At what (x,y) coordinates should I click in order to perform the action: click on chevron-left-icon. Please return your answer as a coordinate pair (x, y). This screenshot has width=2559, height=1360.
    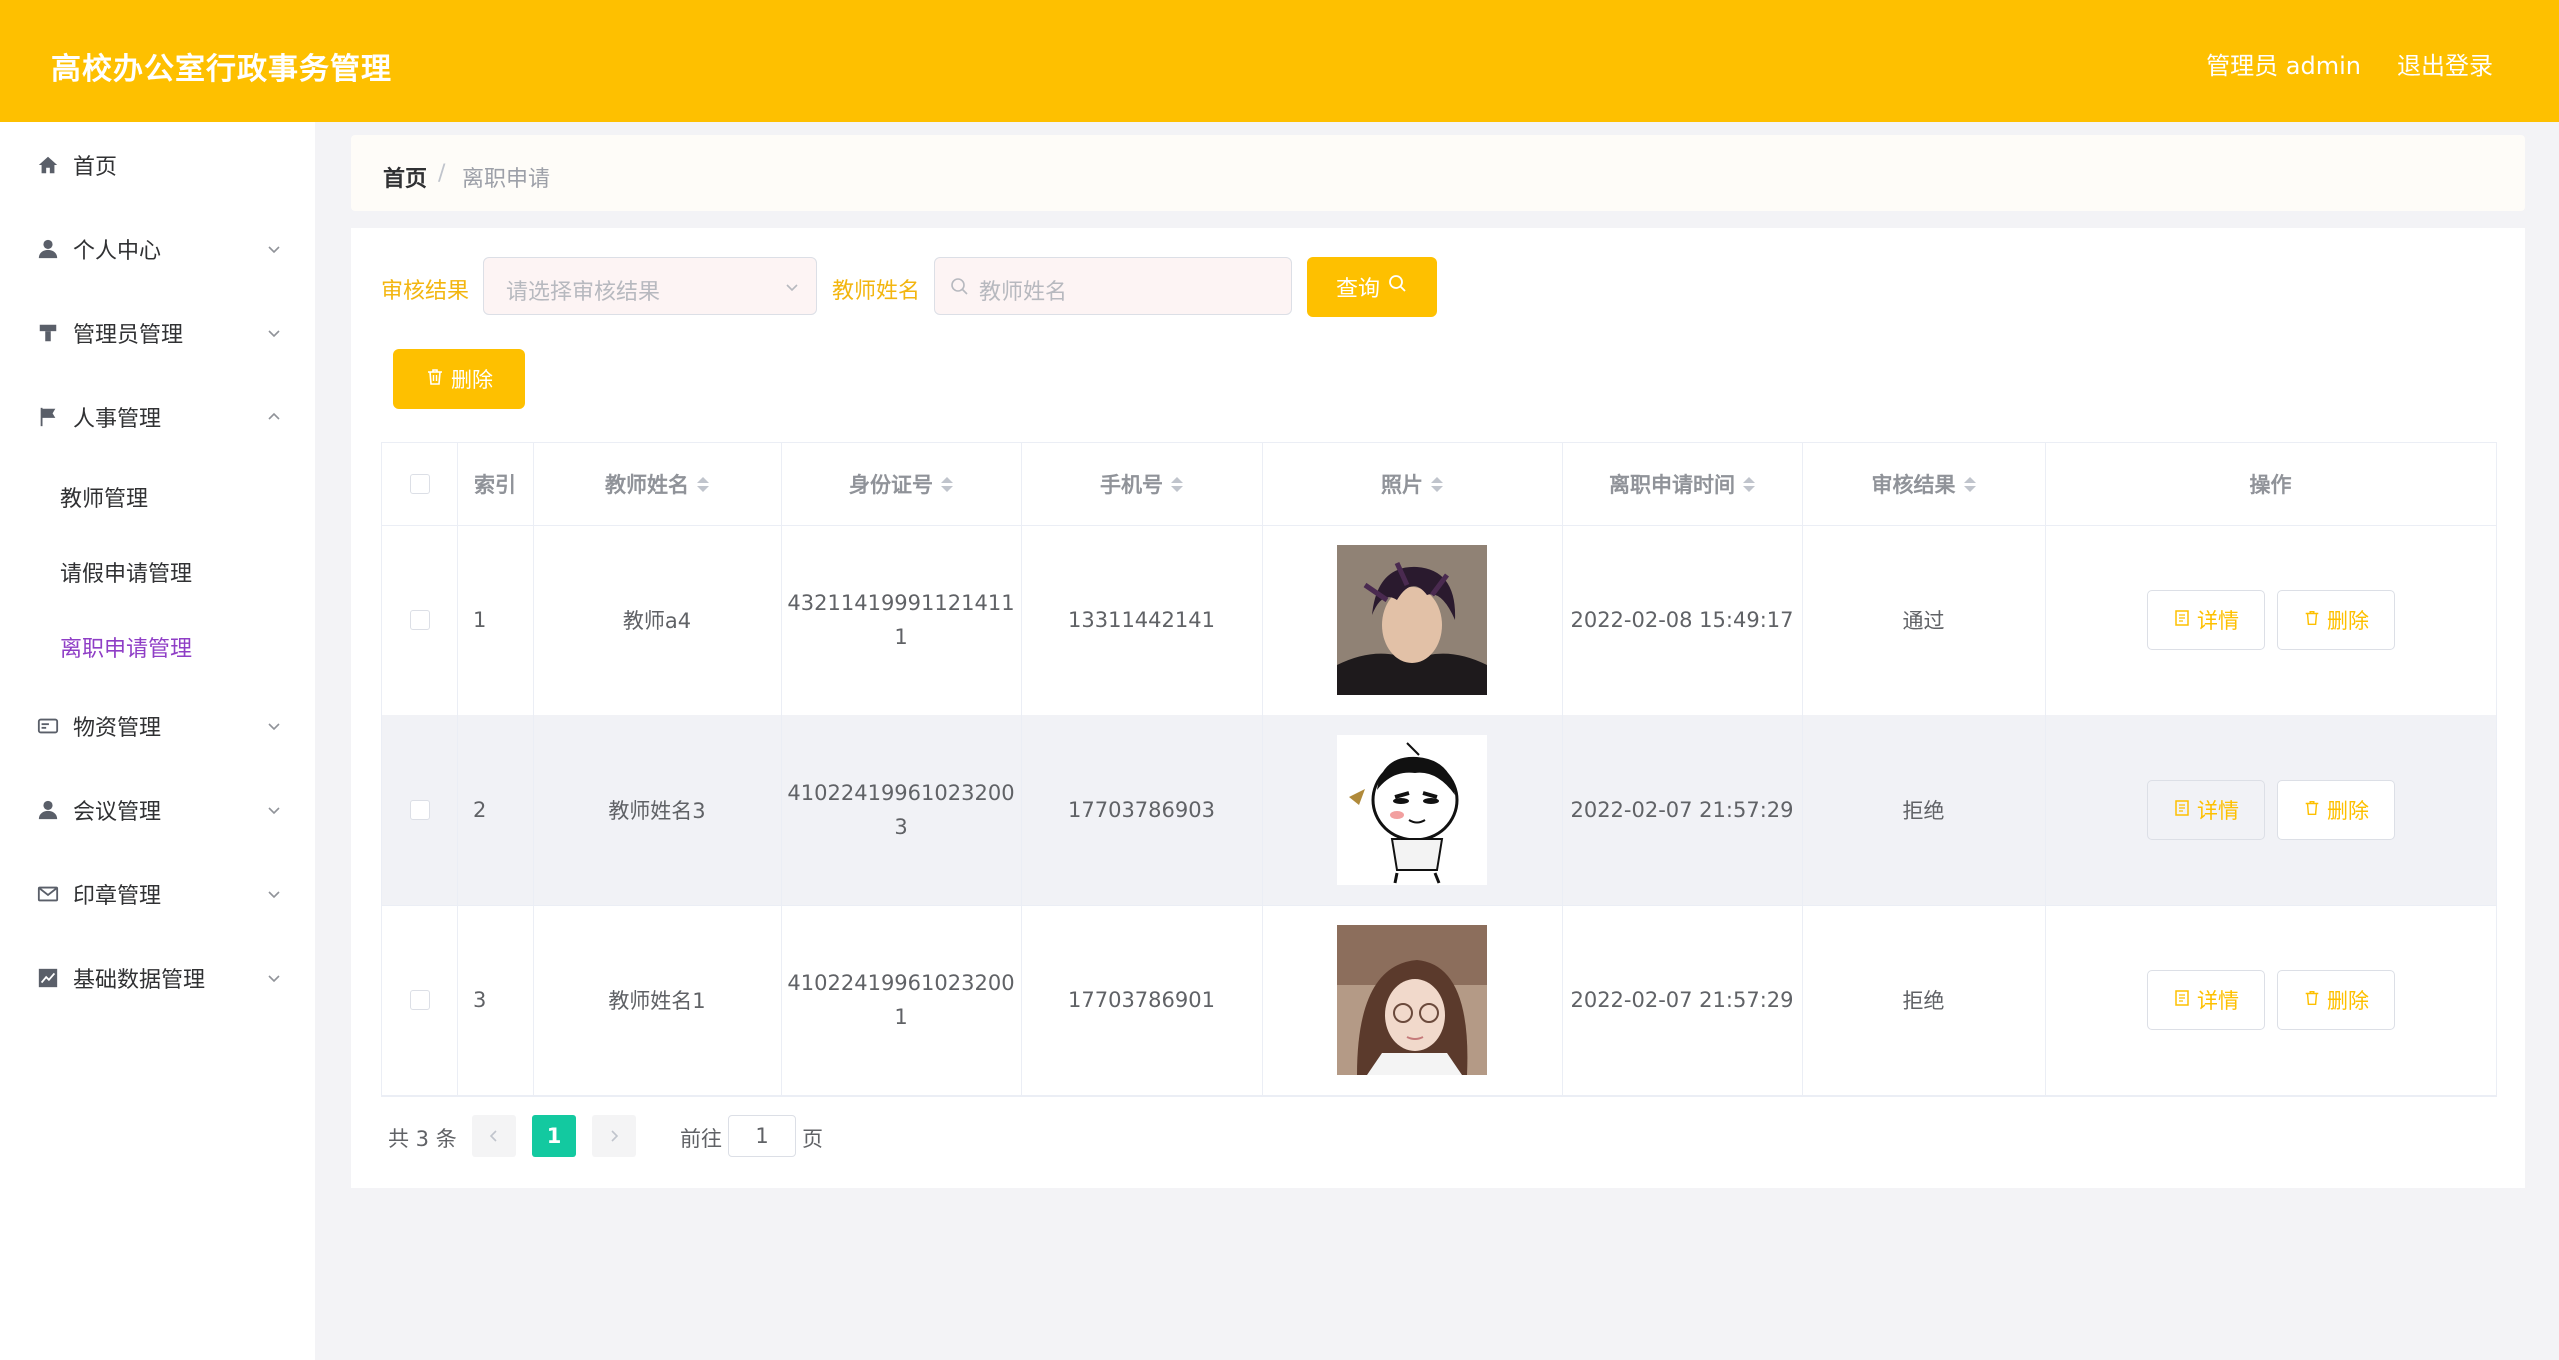
    Looking at the image, I should click on (494, 1136).